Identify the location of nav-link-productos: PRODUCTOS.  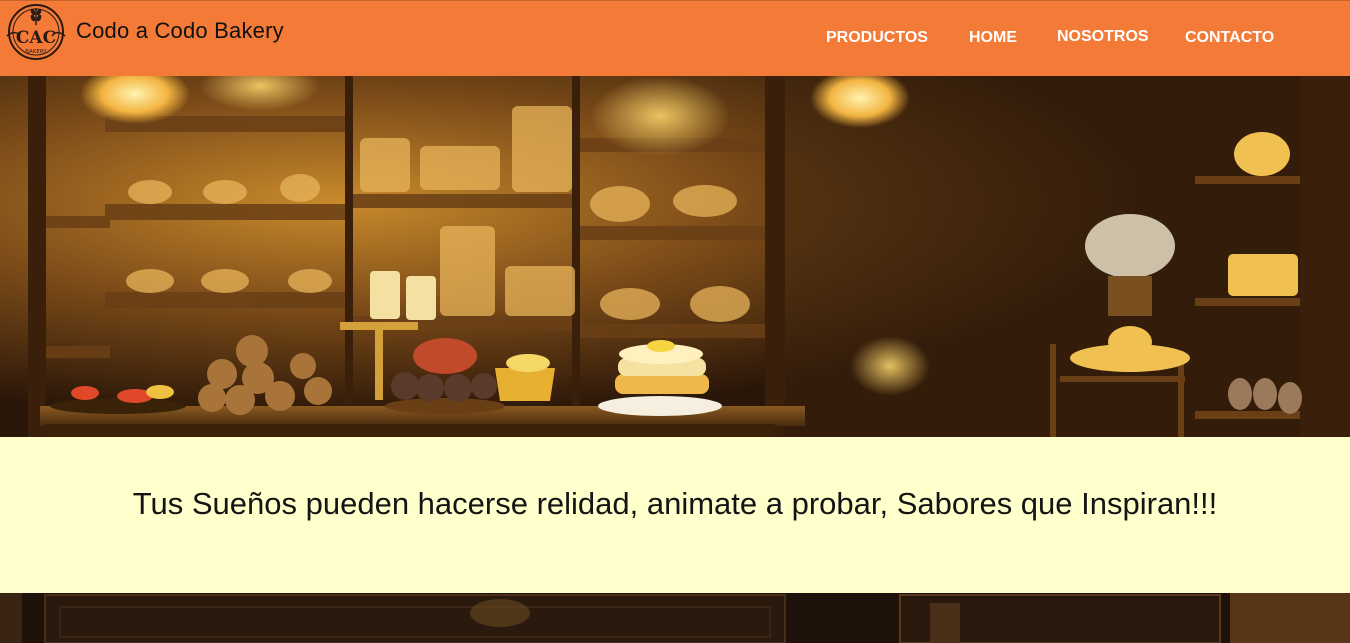
(877, 38).